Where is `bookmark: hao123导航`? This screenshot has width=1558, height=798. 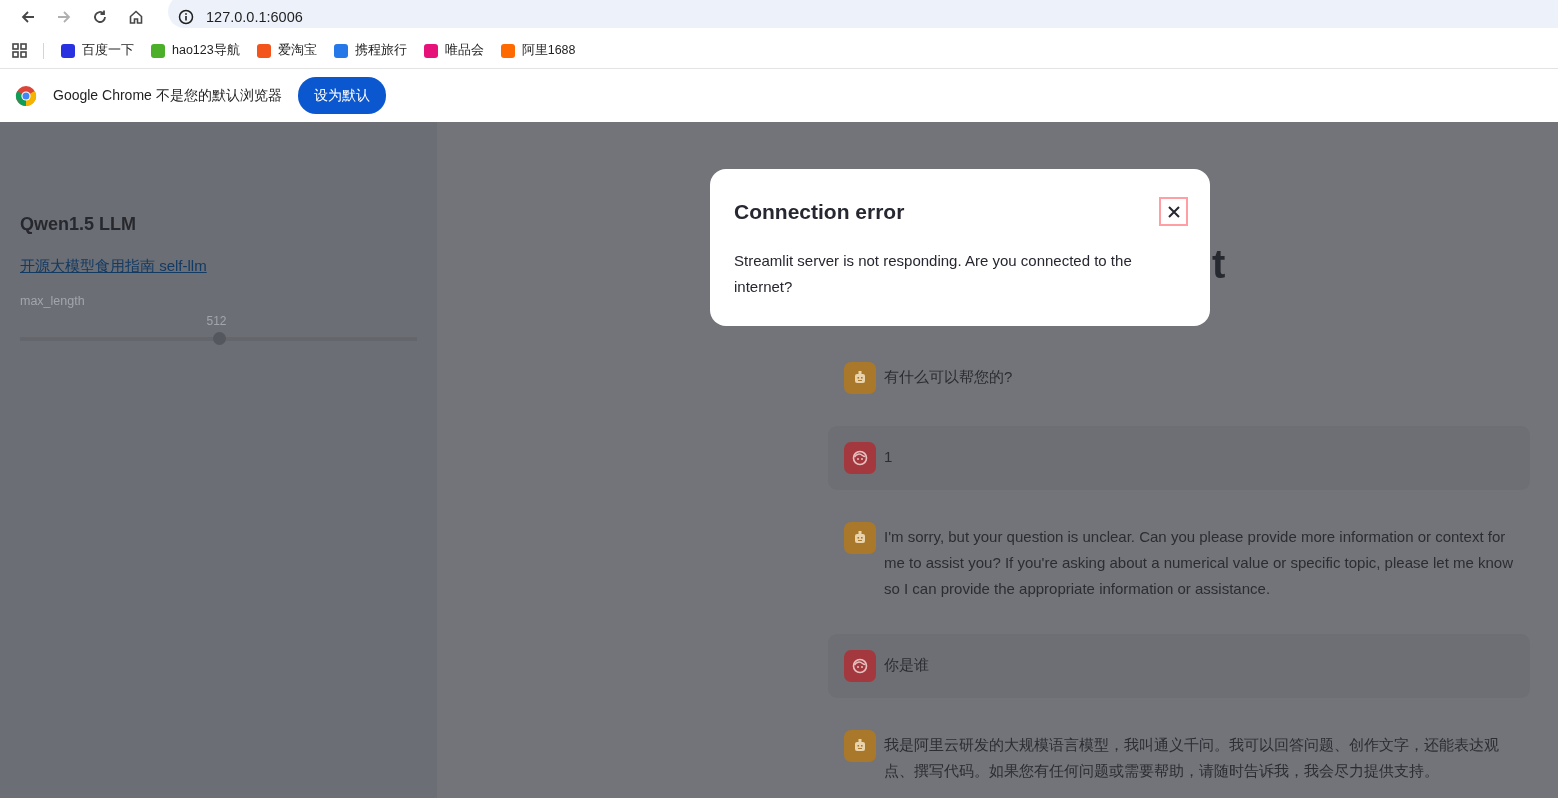 bookmark: hao123导航 is located at coordinates (195, 50).